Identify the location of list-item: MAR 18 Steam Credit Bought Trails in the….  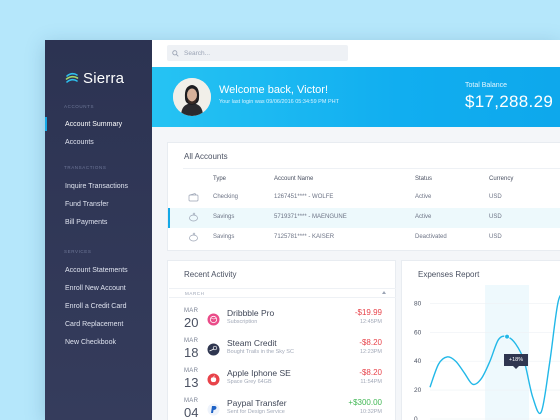
(282, 351).